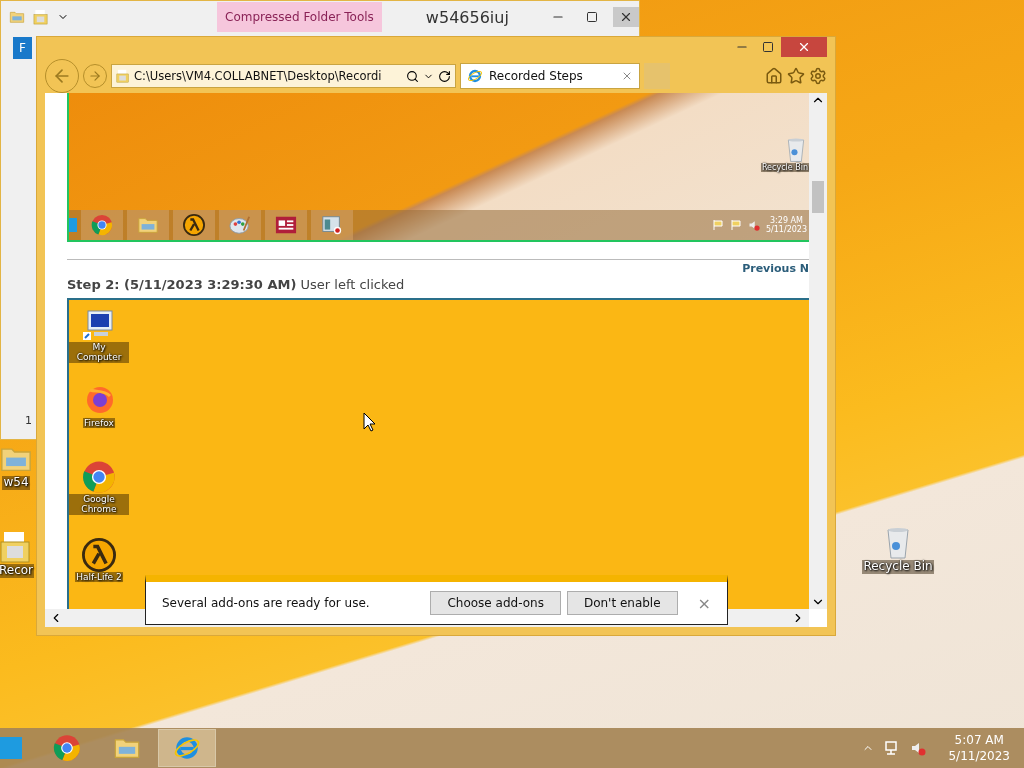 The height and width of the screenshot is (768, 1024). I want to click on refresh-icon, so click(444, 76).